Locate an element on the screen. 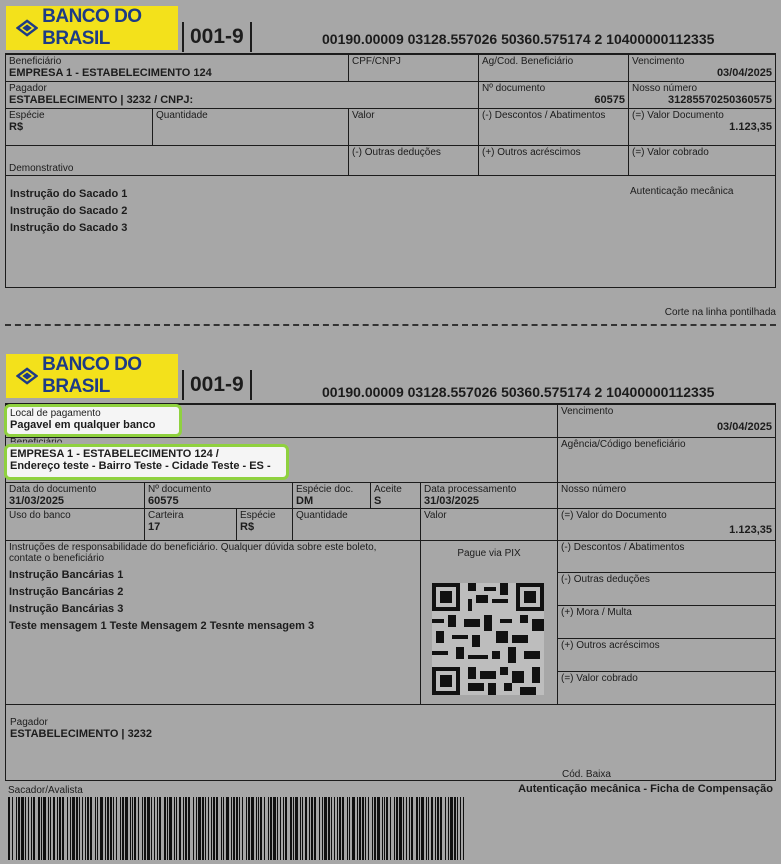  bank-logo-icon is located at coordinates (27, 28).